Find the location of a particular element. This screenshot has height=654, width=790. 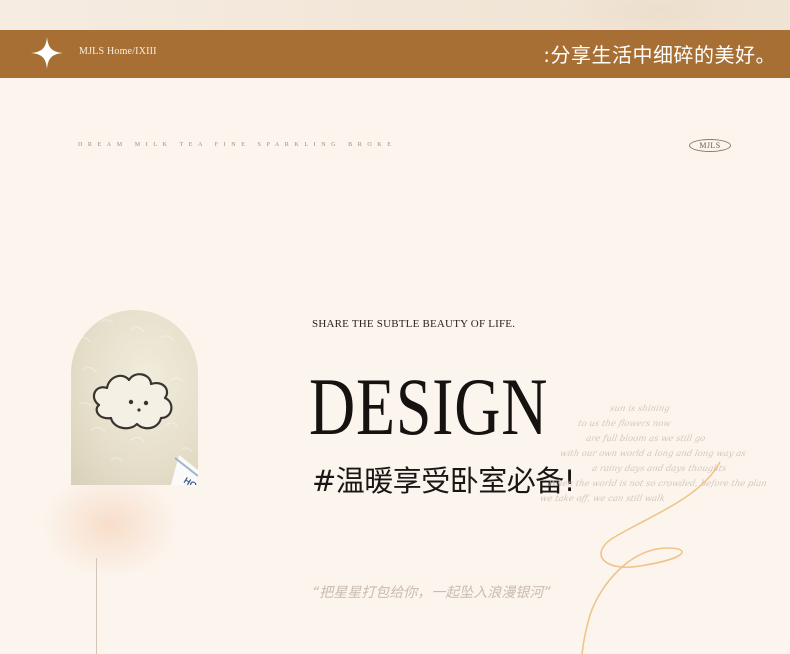

decorative-swirl-line is located at coordinates (651, 557).